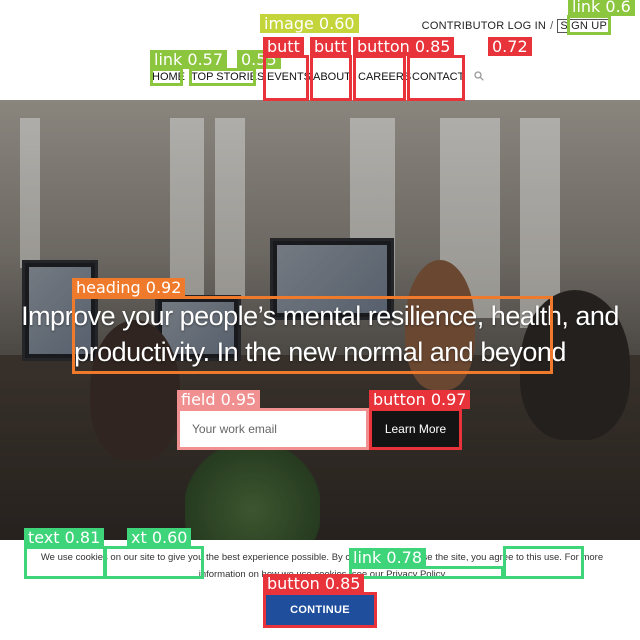 This screenshot has width=640, height=640. I want to click on annotation-careers: button 0.85, so click(404, 69).